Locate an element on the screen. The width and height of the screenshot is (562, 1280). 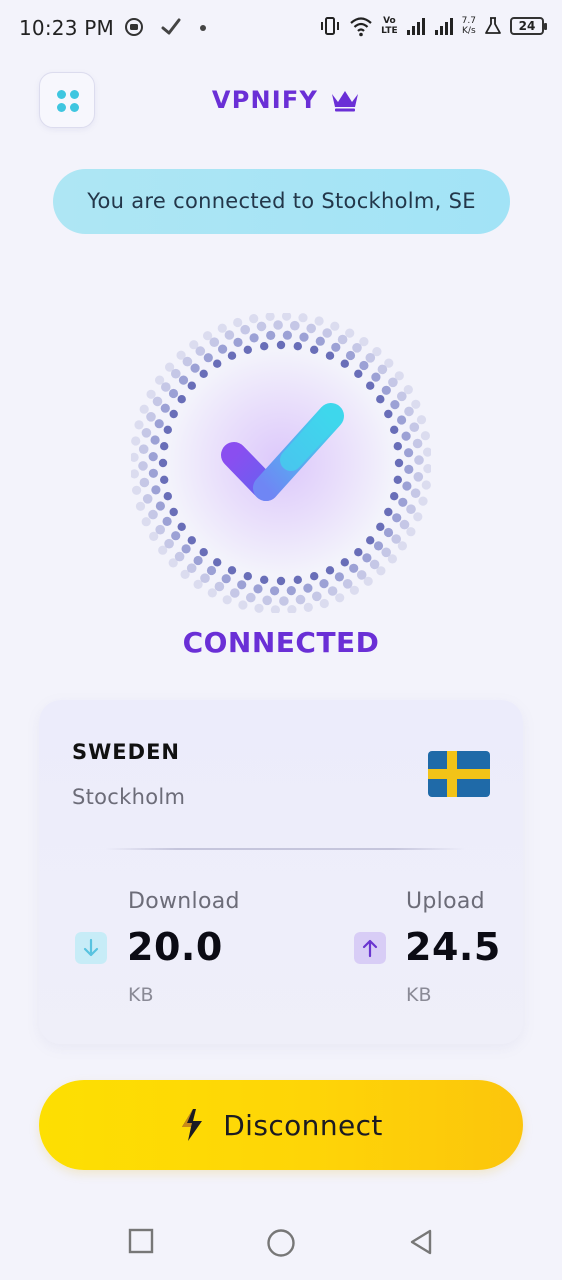
connection-ring is located at coordinates (281, 463).